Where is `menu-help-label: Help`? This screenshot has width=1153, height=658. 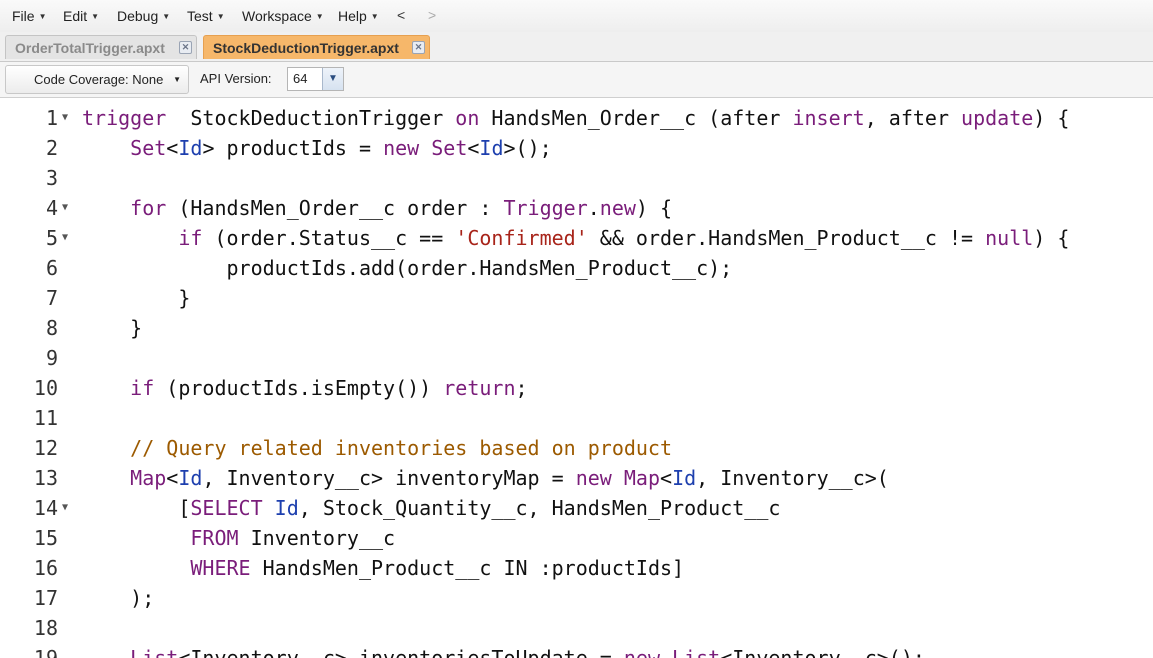 menu-help-label: Help is located at coordinates (352, 16).